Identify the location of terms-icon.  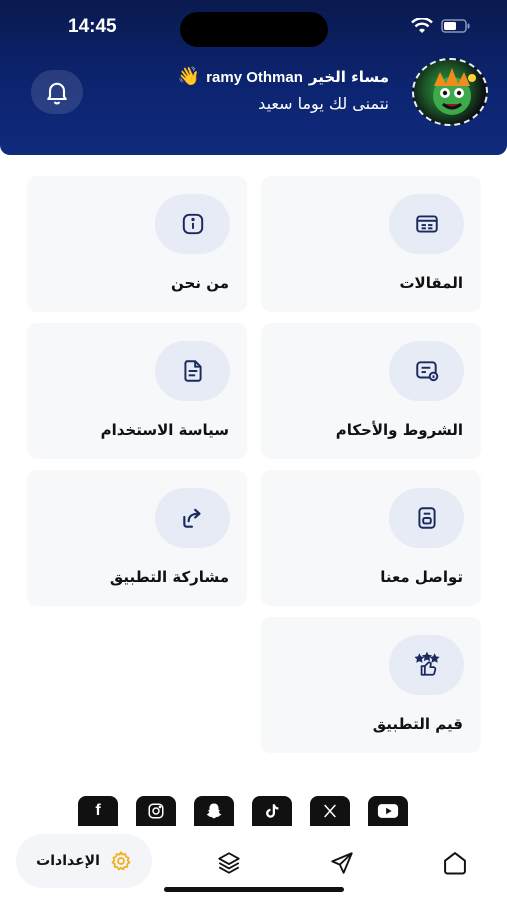
(426, 371).